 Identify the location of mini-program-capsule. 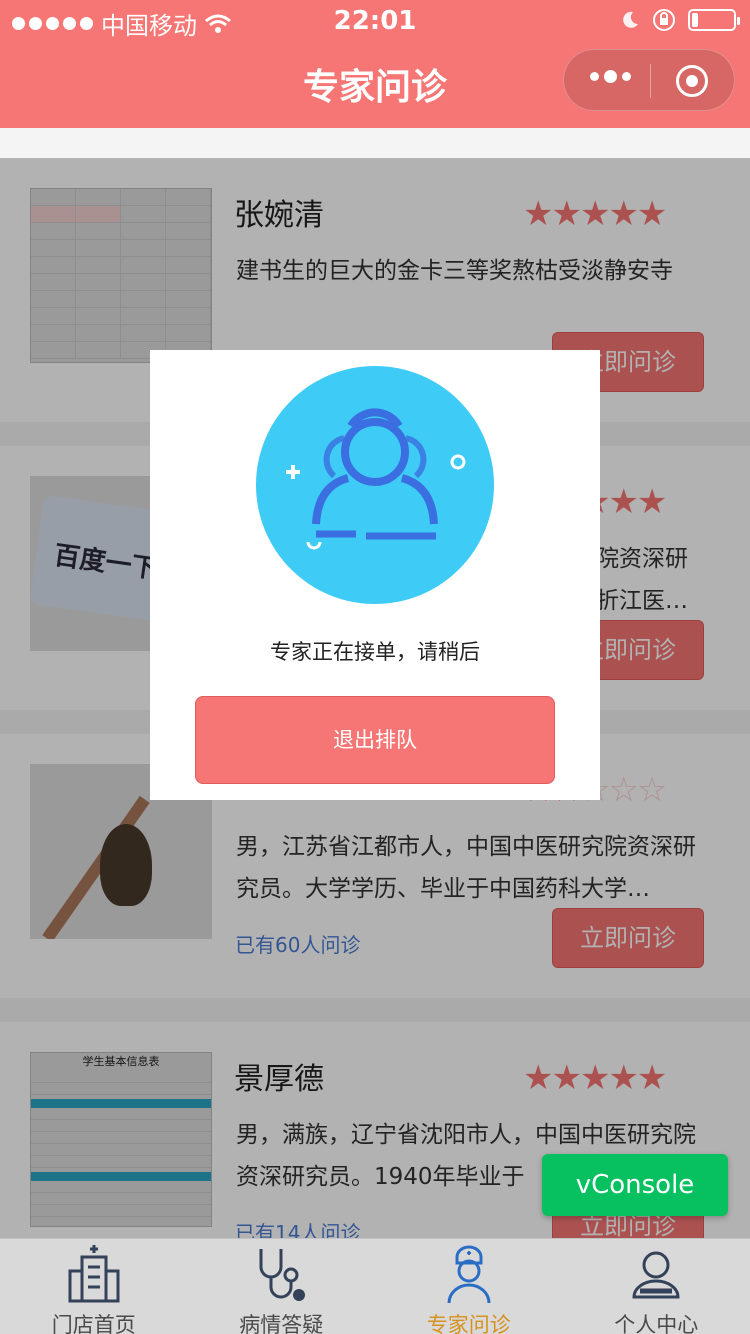
(649, 80).